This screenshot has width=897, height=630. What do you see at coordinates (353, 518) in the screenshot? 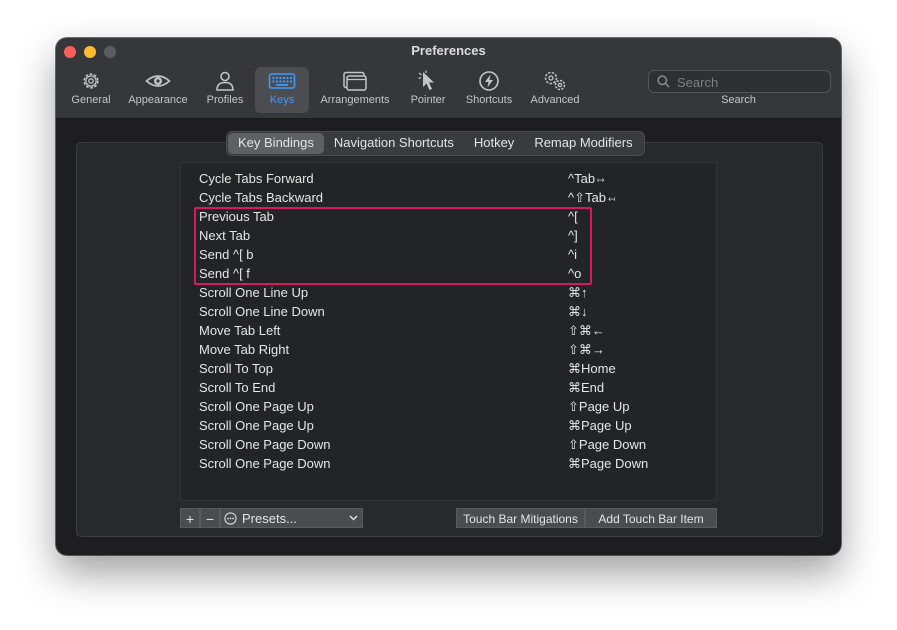
I see `chevron-down-icon` at bounding box center [353, 518].